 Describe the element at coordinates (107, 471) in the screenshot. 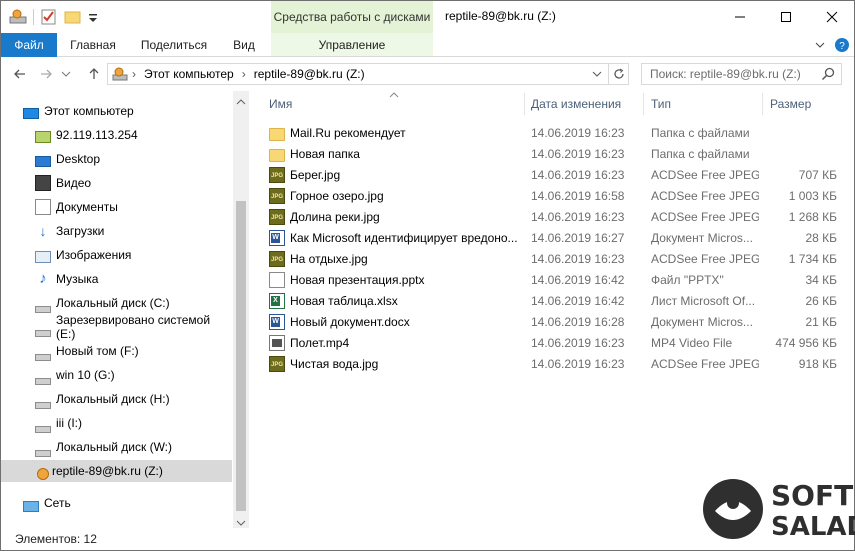

I see `nav-item-label: reptile-89@bk.ru (Z:)` at that location.